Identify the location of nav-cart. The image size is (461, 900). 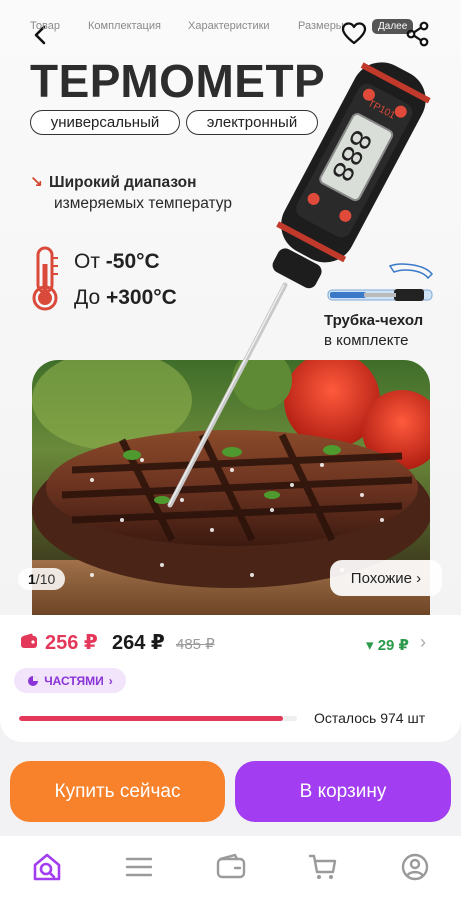
(323, 867).